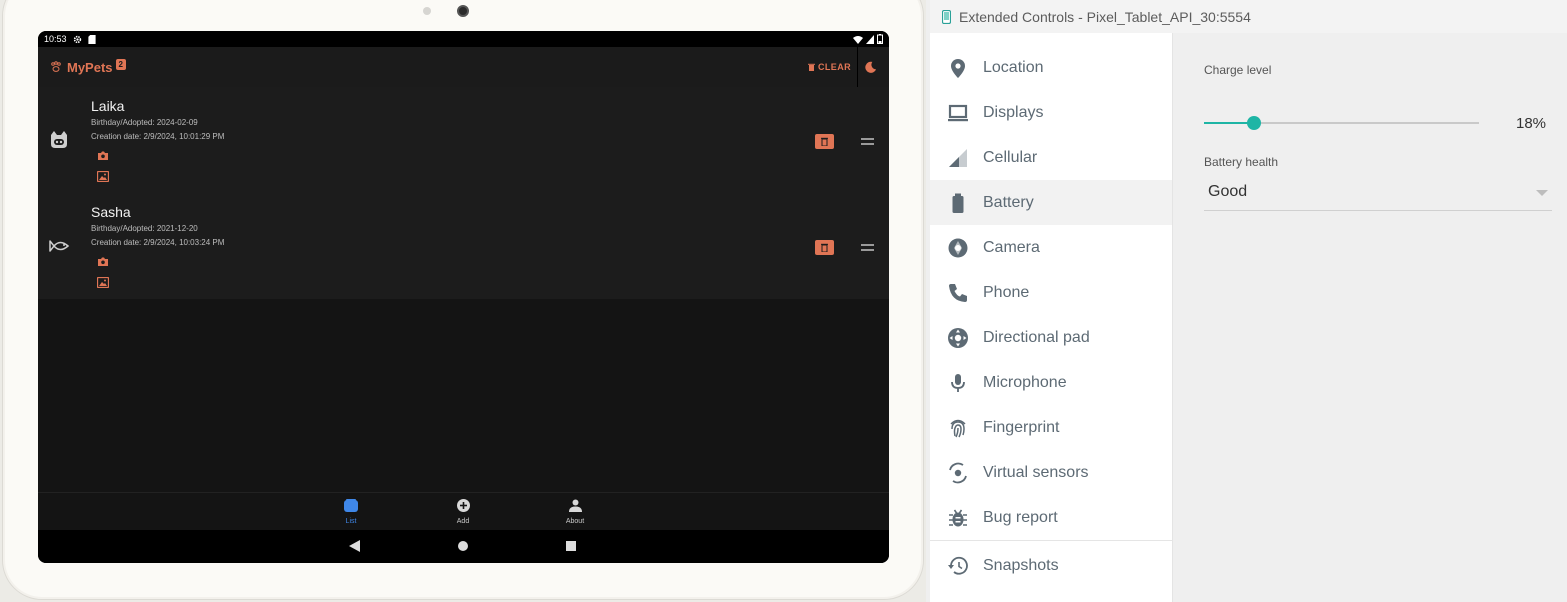 The width and height of the screenshot is (1567, 602). What do you see at coordinates (958, 473) in the screenshot?
I see `rotation-sensor-icon` at bounding box center [958, 473].